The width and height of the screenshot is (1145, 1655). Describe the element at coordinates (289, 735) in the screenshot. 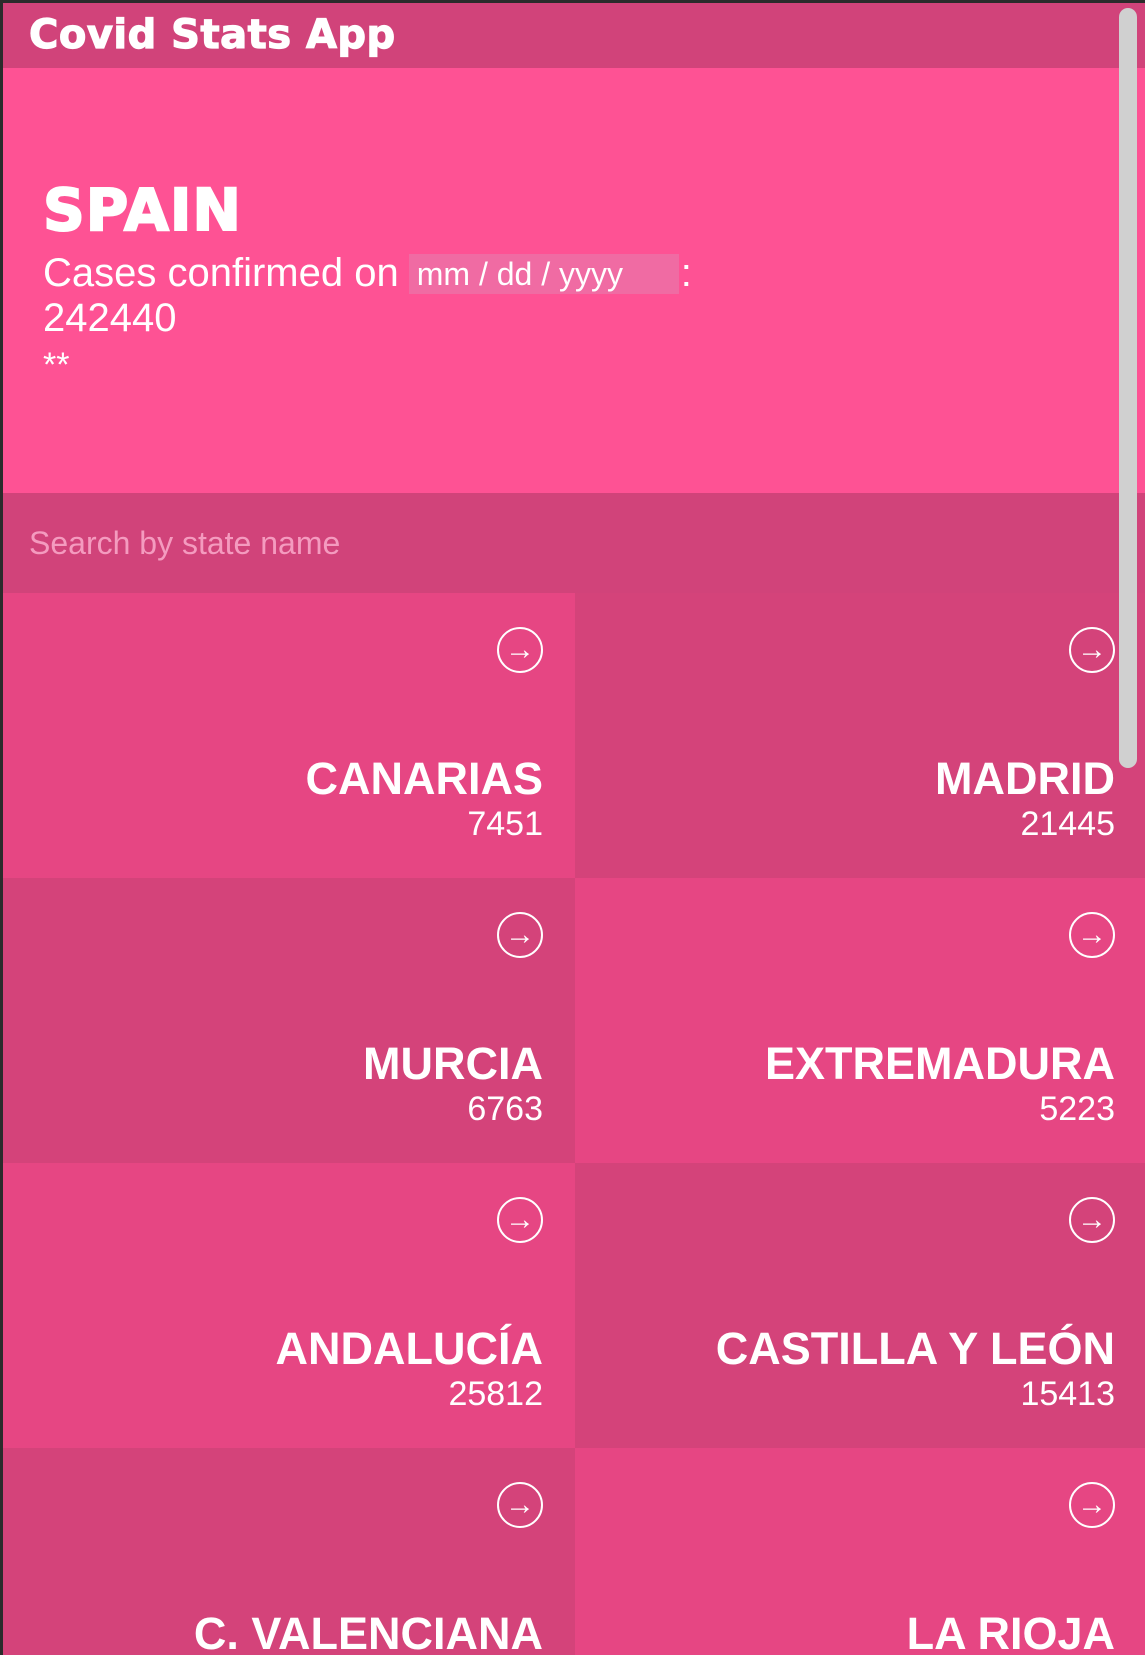

I see `state-tile: → CANARIAS 7451` at that location.